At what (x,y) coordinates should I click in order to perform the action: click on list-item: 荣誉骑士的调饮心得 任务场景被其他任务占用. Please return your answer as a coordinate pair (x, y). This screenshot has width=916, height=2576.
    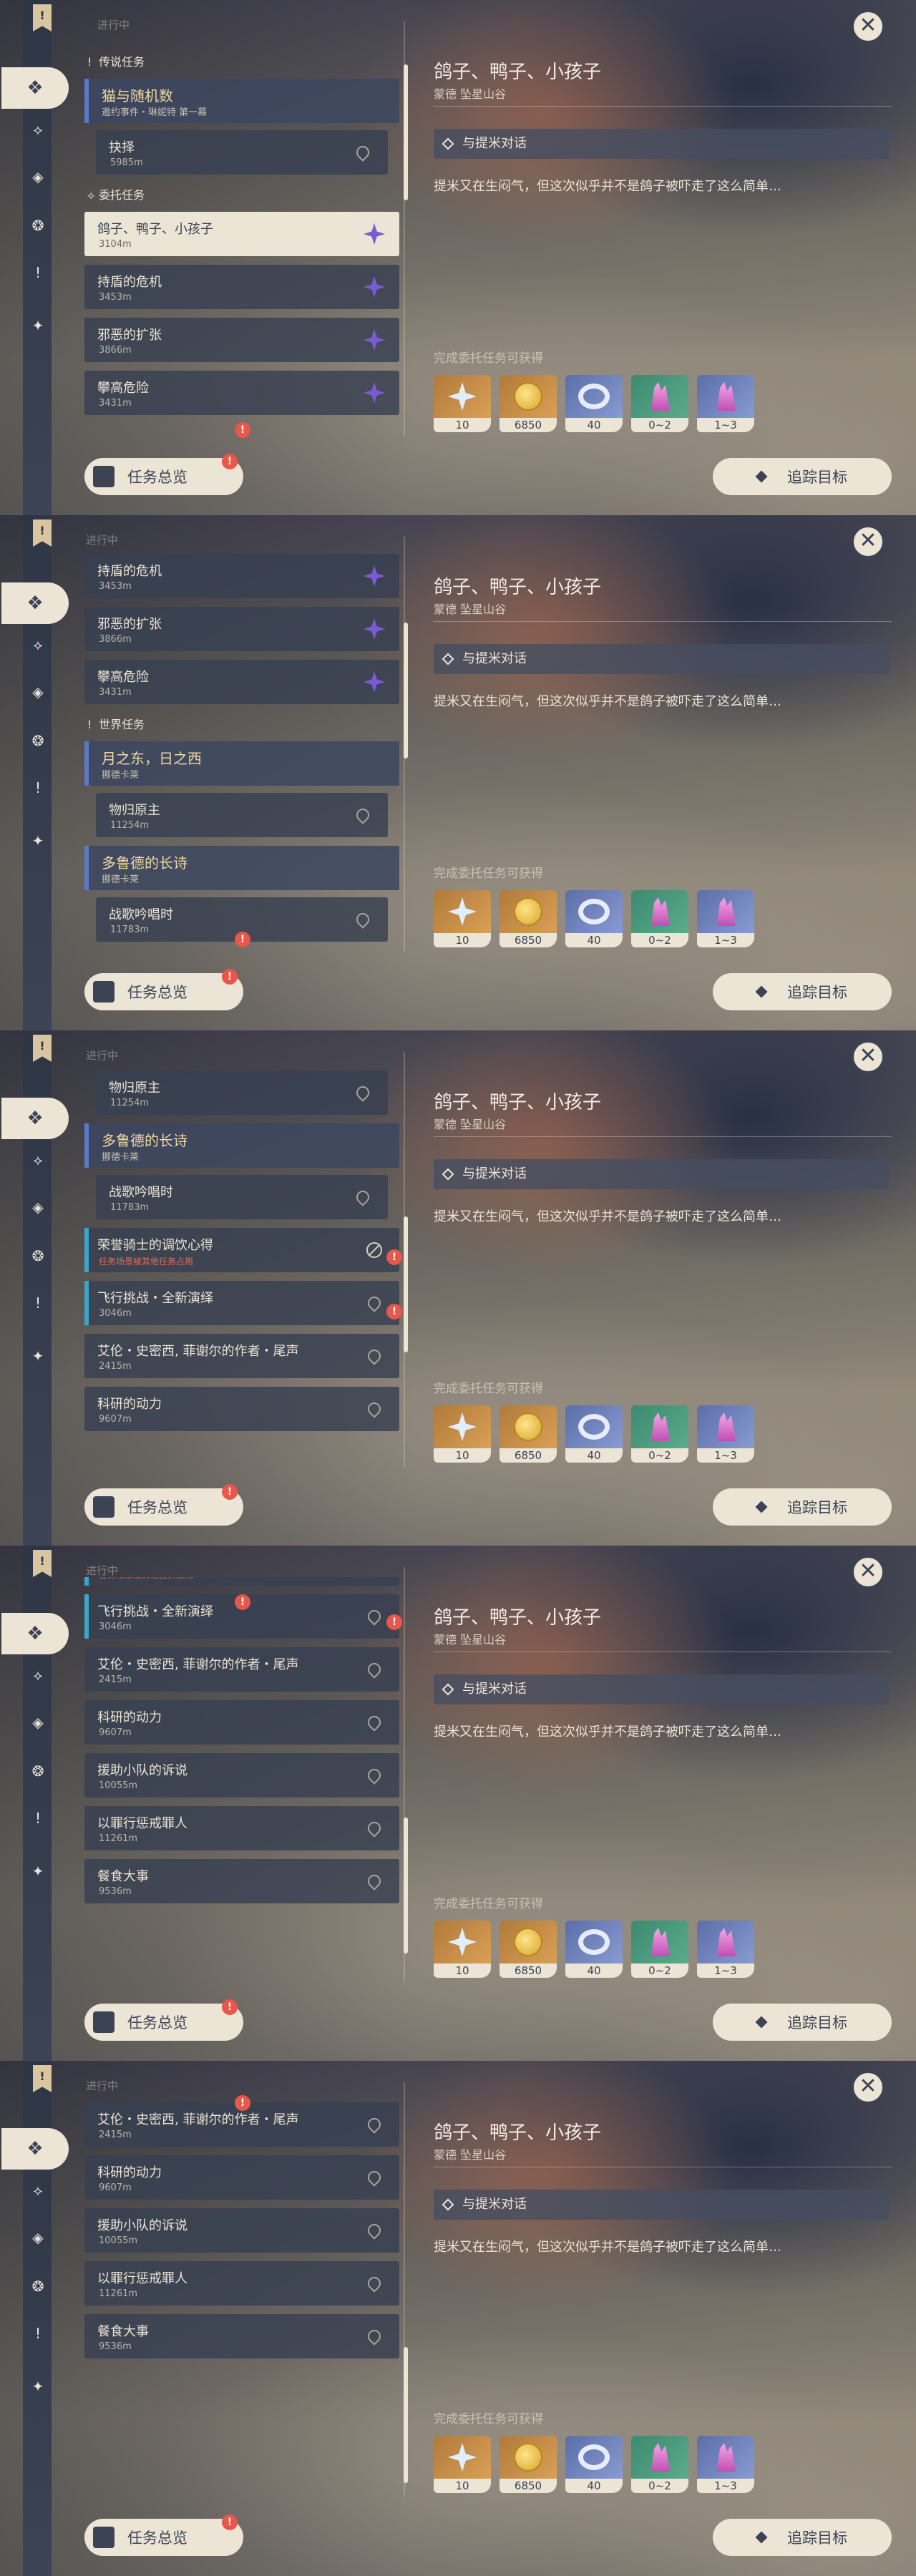
    Looking at the image, I should click on (241, 1250).